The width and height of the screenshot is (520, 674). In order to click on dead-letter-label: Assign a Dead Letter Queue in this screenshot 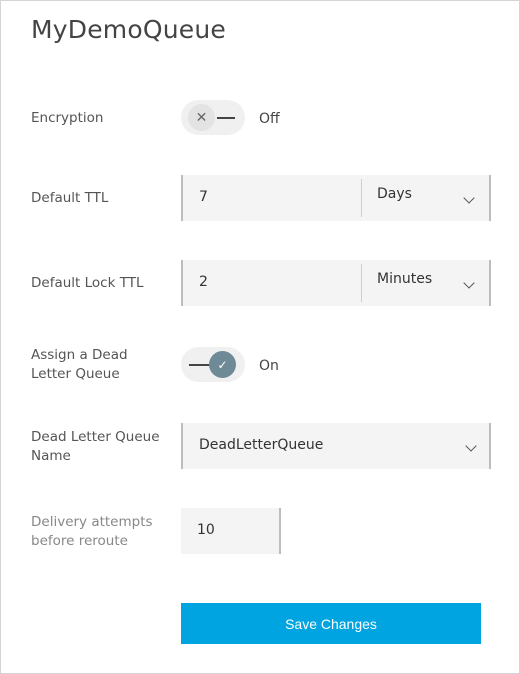, I will do `click(79, 364)`.